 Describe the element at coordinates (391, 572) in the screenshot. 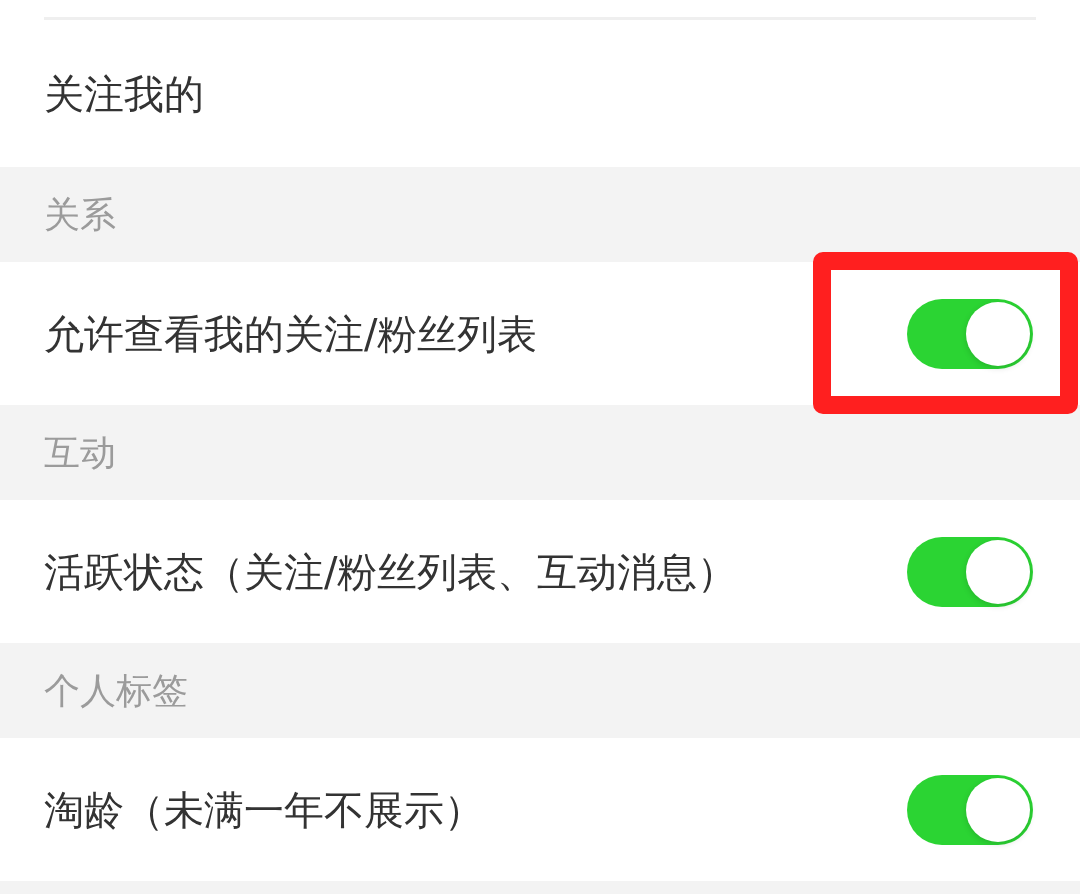

I see `row-label: 活跃状态（关注/粉丝列表、互动消息）` at that location.